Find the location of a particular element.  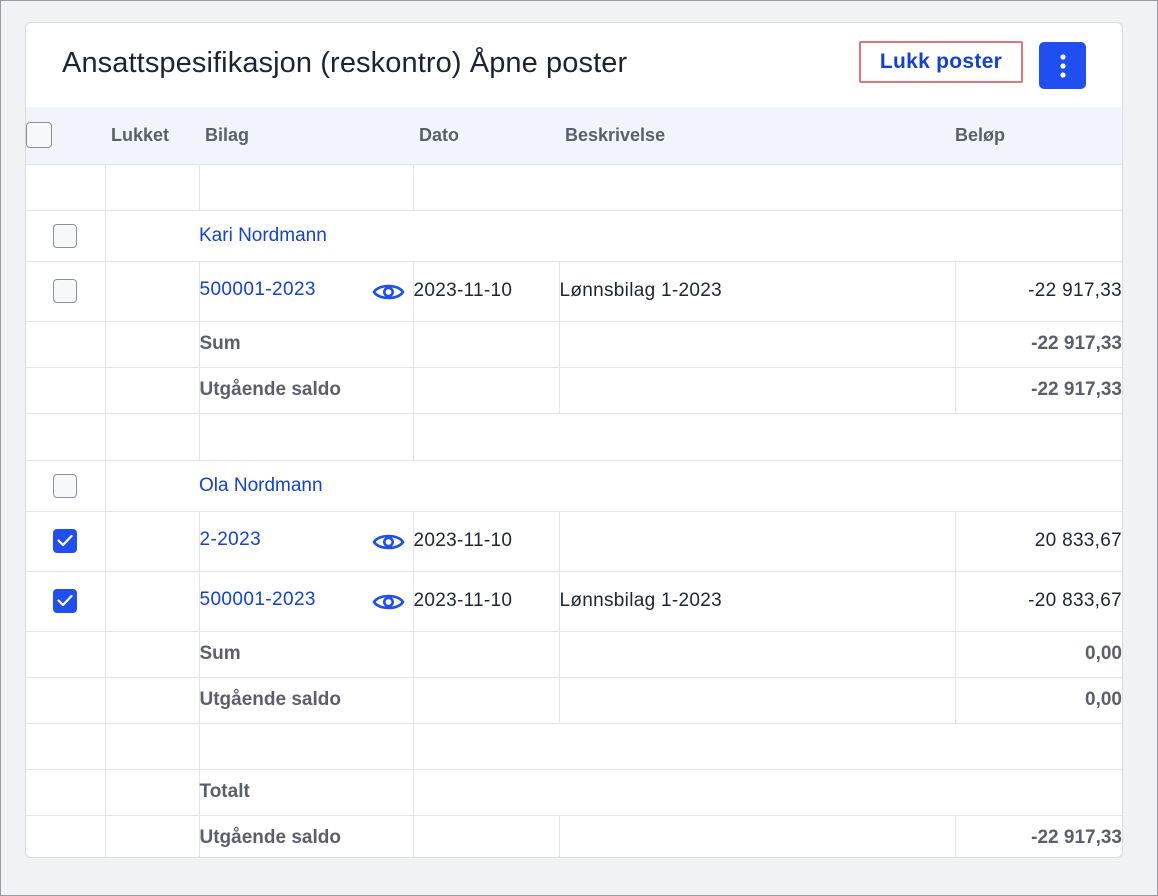

column-header-description: Beskrivelse is located at coordinates (757, 136).